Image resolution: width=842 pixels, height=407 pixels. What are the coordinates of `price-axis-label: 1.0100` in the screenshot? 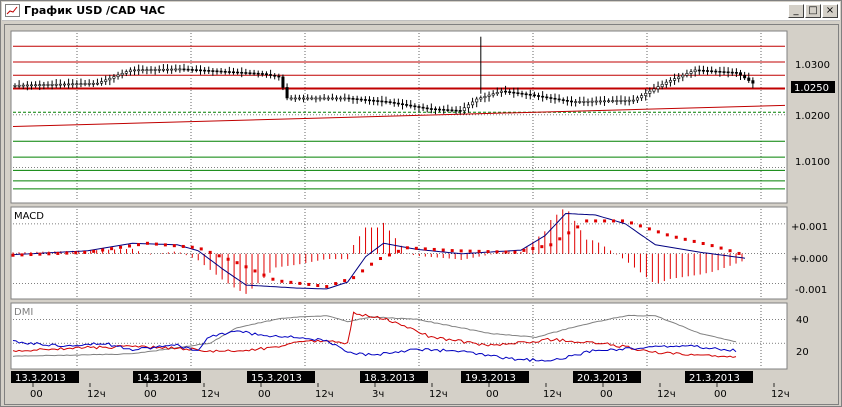 It's located at (812, 162).